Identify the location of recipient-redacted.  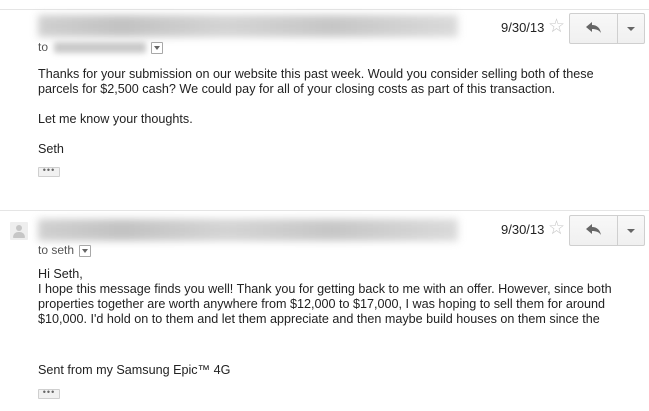
(100, 48).